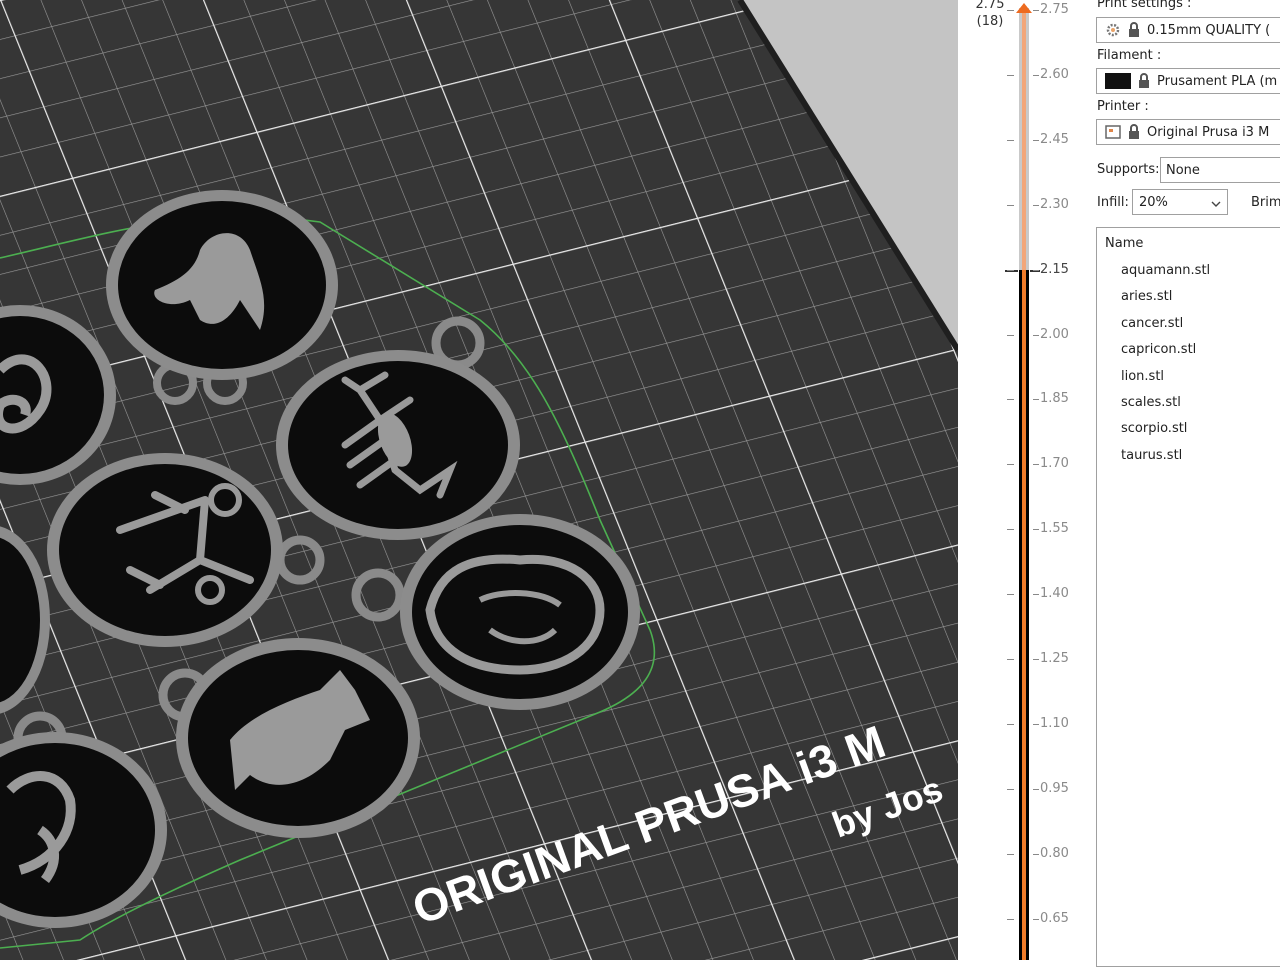 This screenshot has height=967, width=1280. Describe the element at coordinates (1180, 202) in the screenshot. I see `infill-combo: 20%` at that location.